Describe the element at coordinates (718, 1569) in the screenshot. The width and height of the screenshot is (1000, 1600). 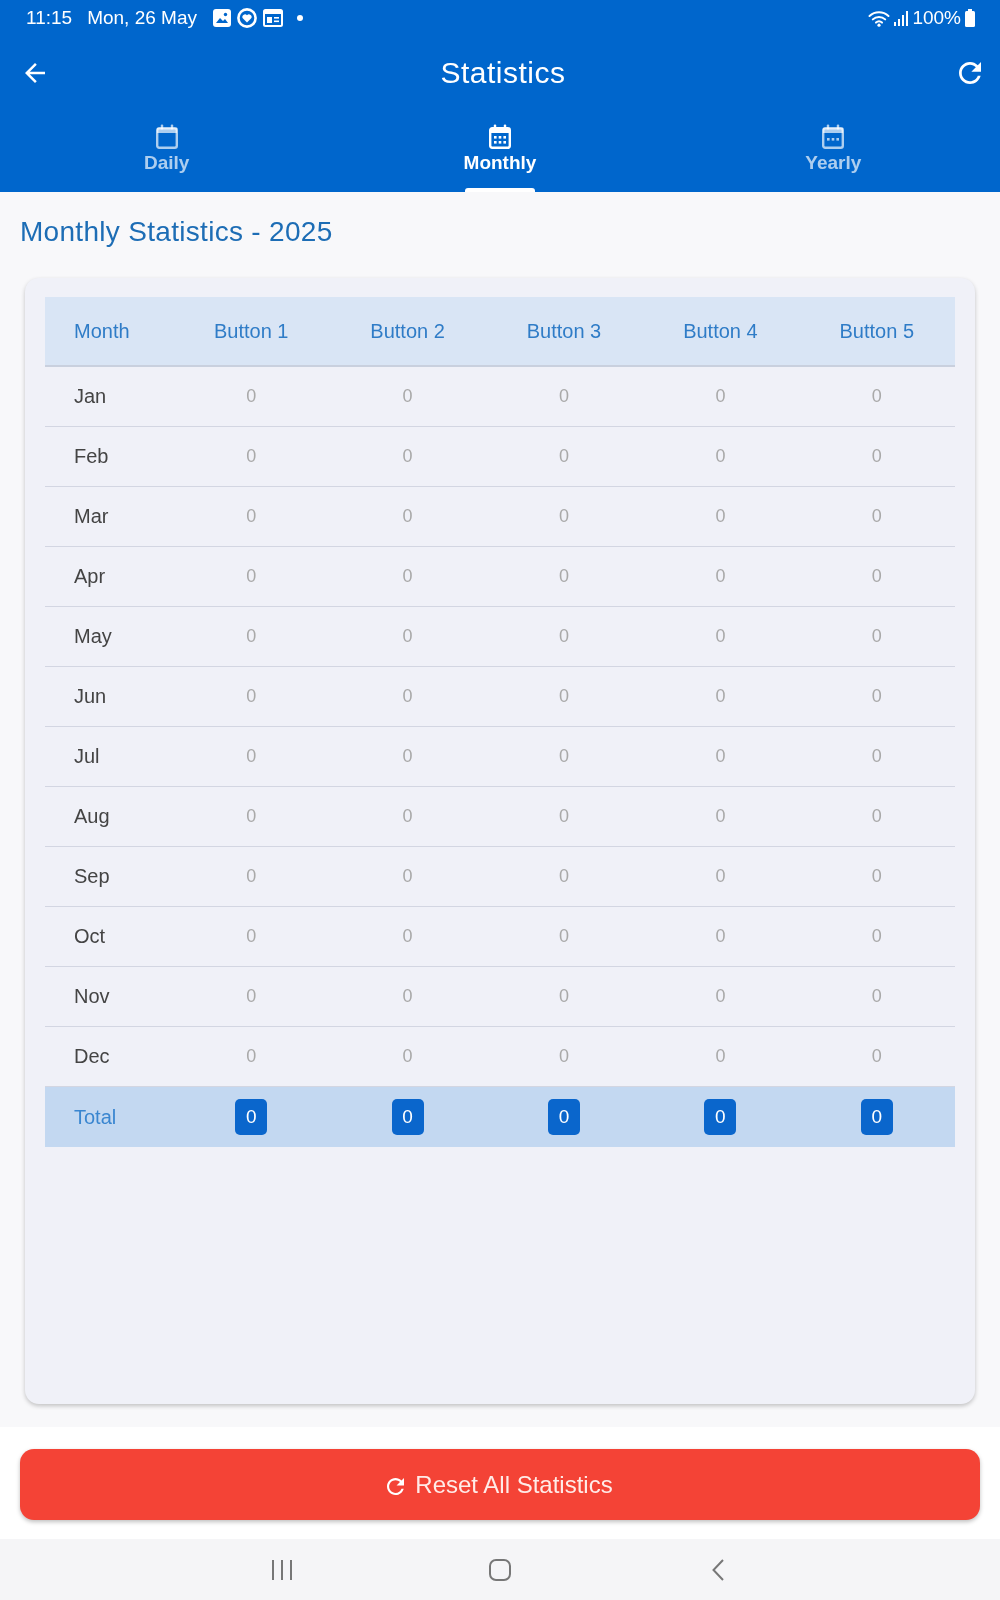
I see `back-icon` at that location.